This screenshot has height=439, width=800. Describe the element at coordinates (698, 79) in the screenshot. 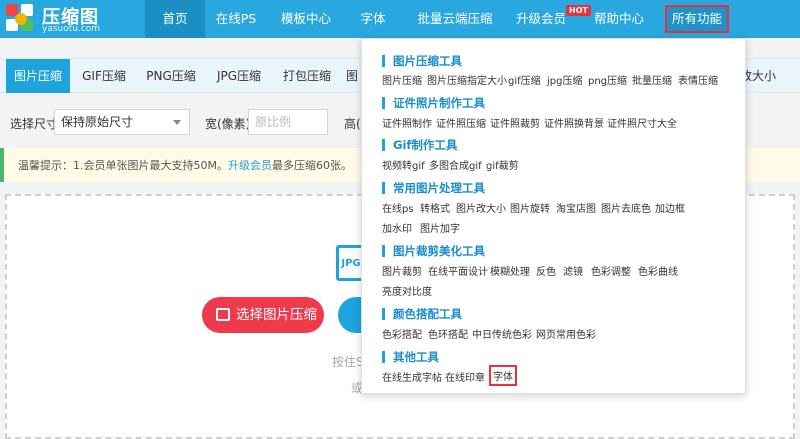

I see `menu-item: 表情压缩` at that location.